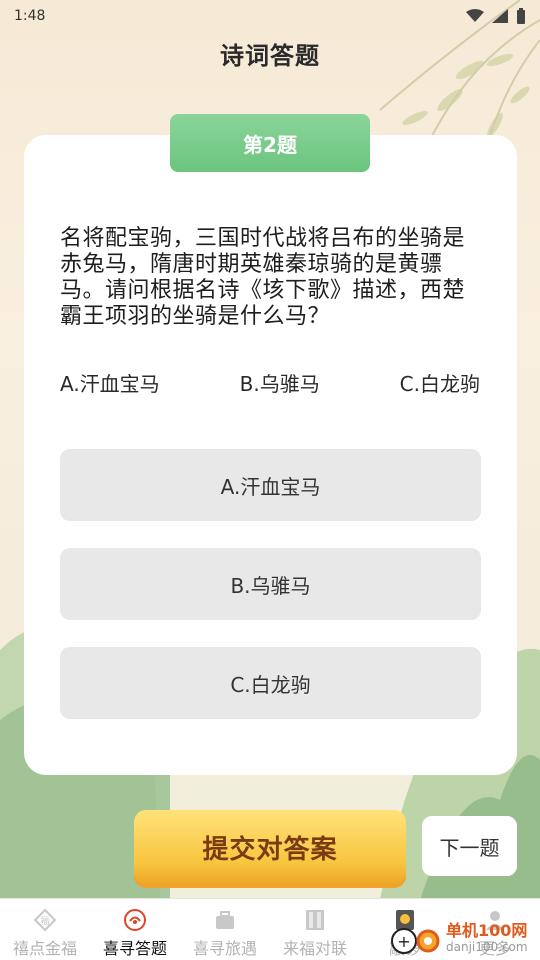 This screenshot has height=960, width=540. Describe the element at coordinates (224, 948) in the screenshot. I see `tab-label: 喜寻旅遇` at that location.